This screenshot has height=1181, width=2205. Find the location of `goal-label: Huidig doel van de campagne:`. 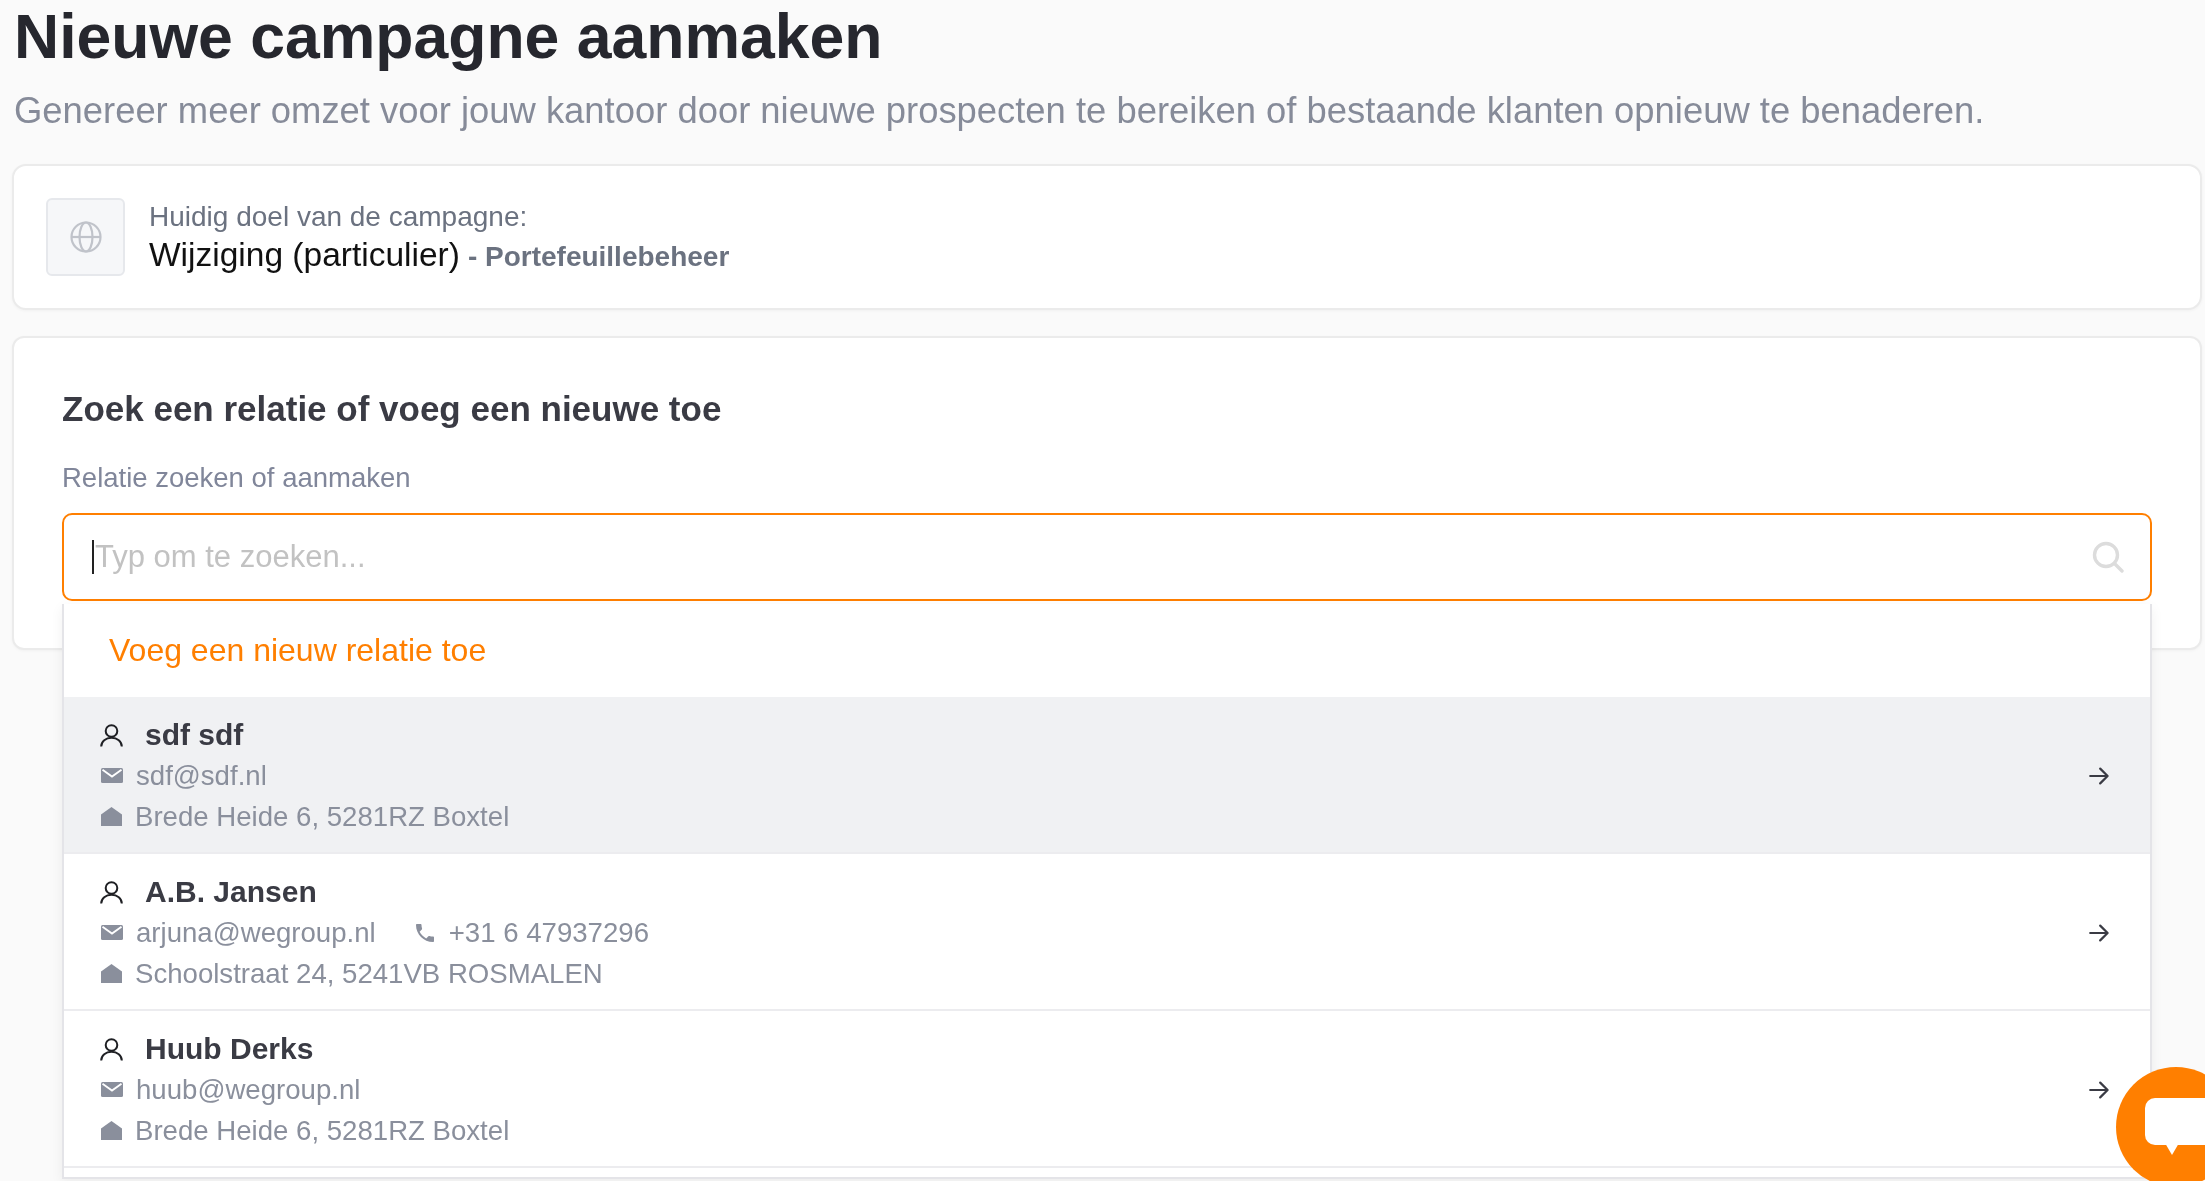

goal-label: Huidig doel van de campagne: is located at coordinates (338, 216).